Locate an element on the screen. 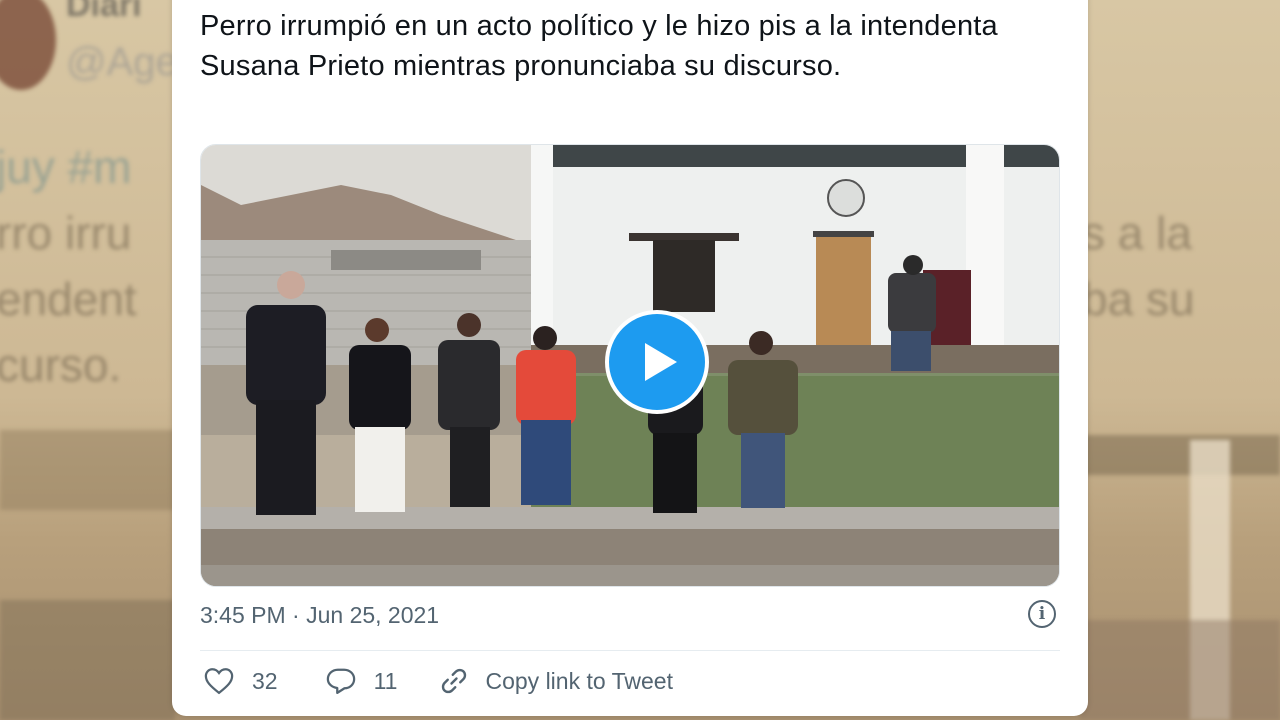 This screenshot has height=720, width=1280. blurred-line-3: curso. is located at coordinates (61, 365).